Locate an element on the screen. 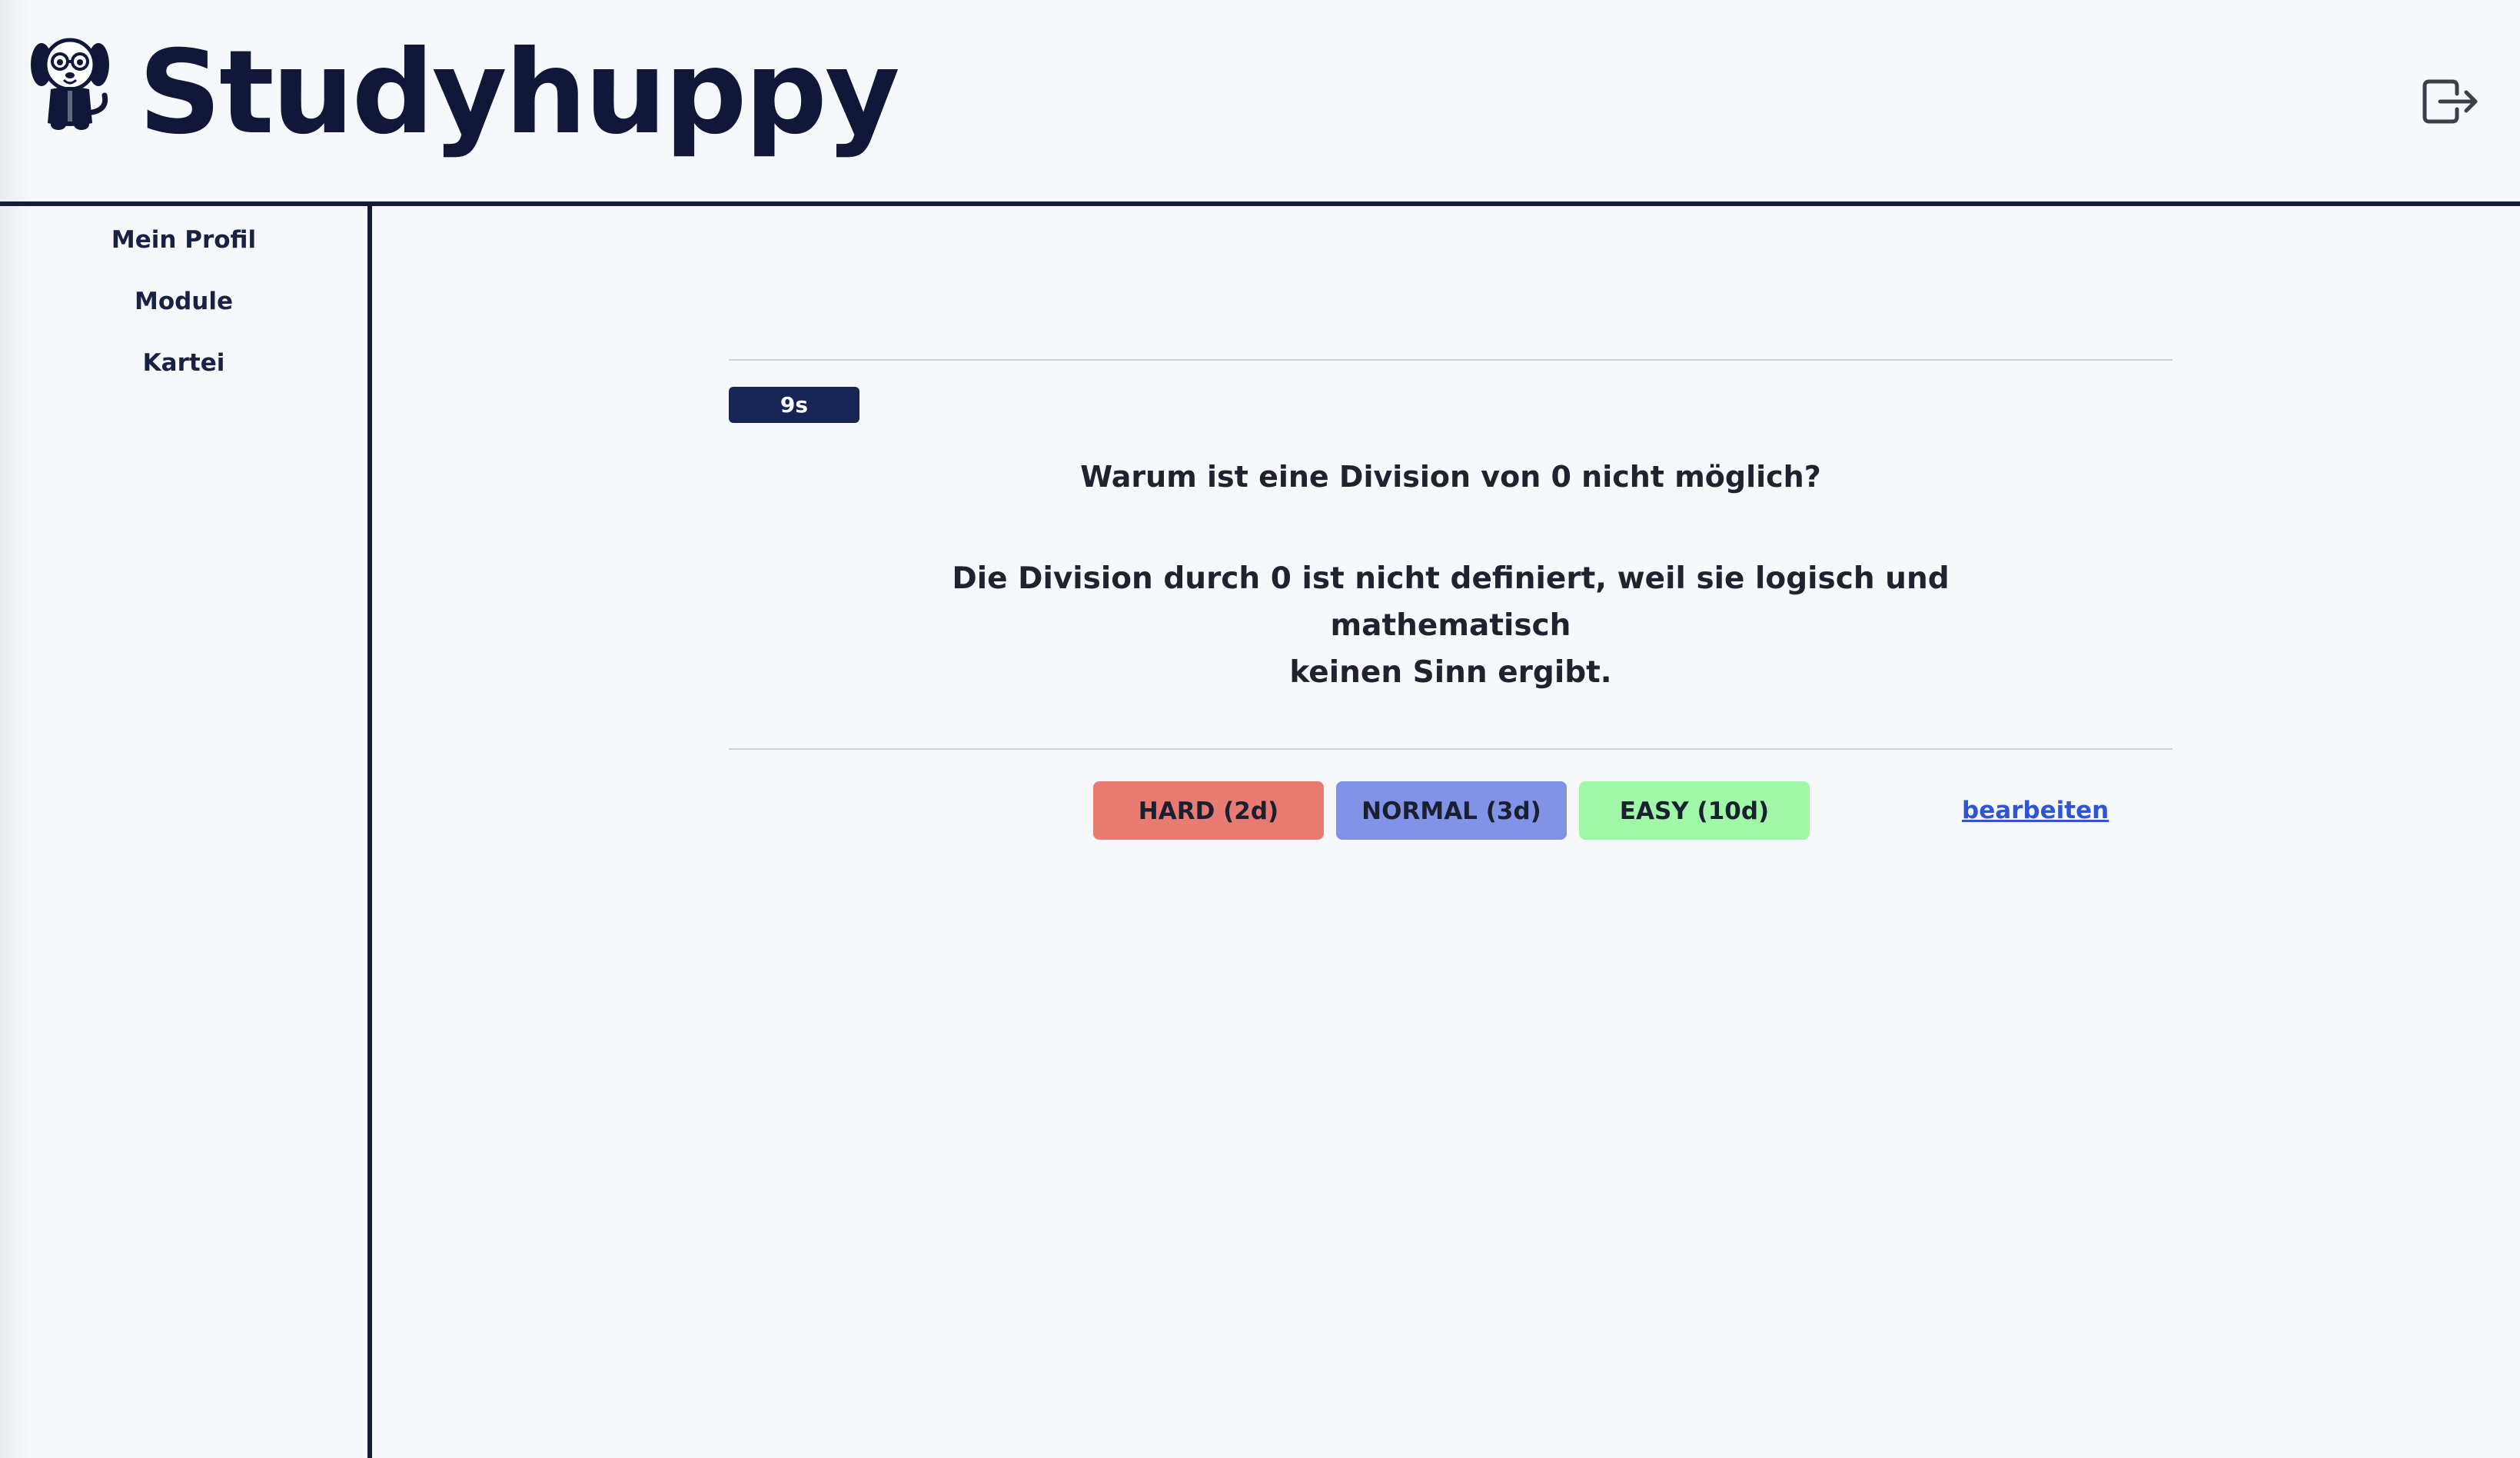  logout-icon is located at coordinates (2450, 101).